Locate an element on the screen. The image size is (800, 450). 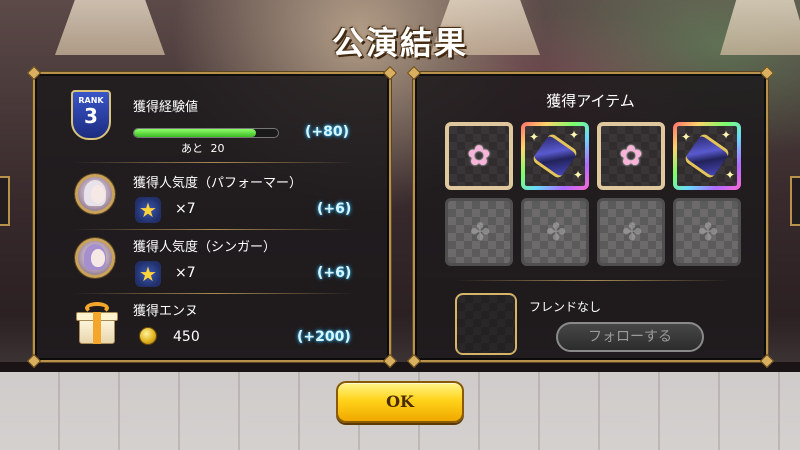
gift-bow-shape is located at coordinates (97, 308).